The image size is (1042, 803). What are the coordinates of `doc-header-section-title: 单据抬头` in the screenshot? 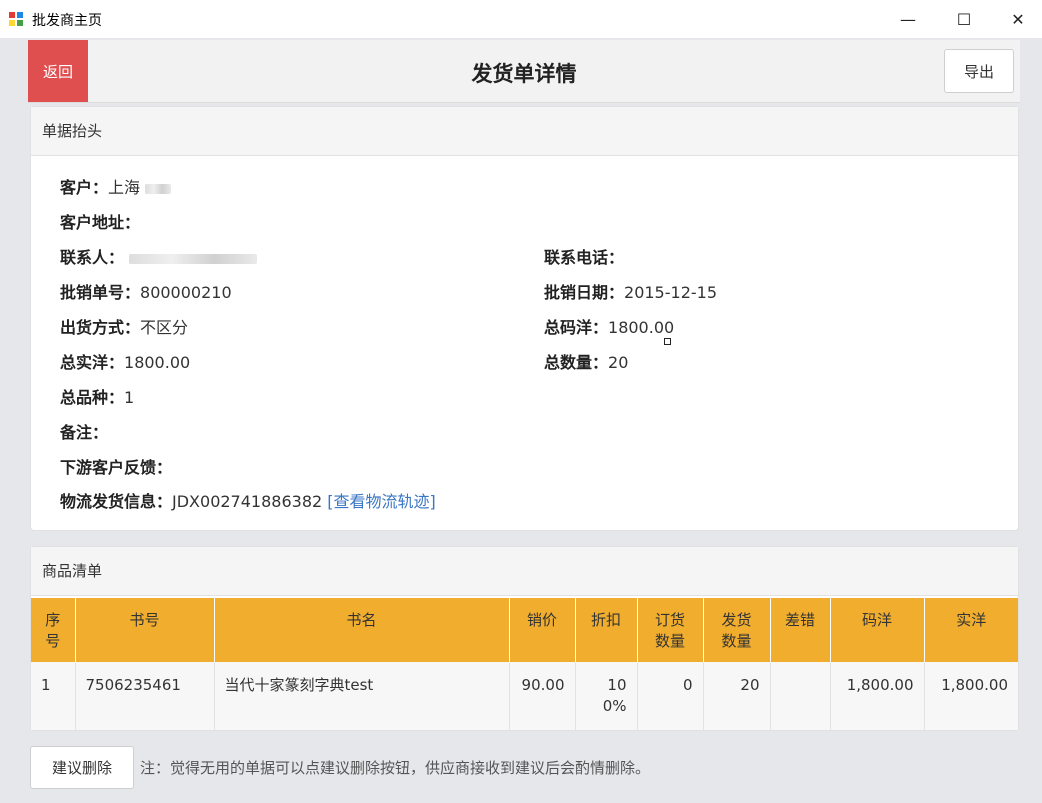 It's located at (524, 131).